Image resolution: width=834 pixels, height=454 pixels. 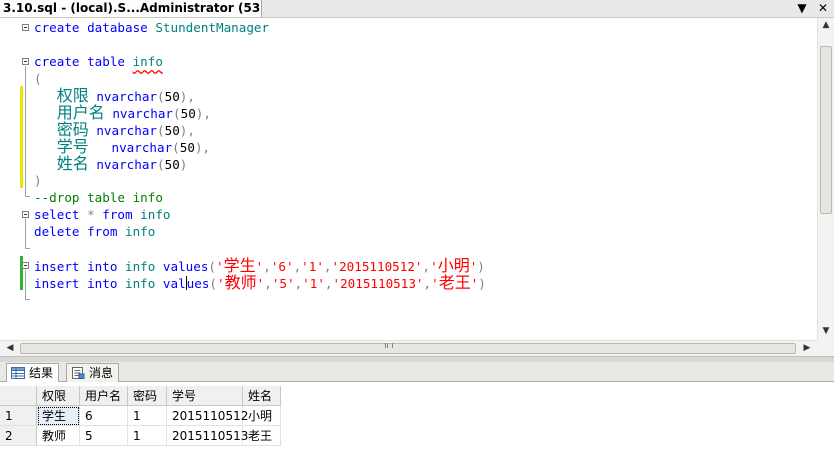 I want to click on table-cell: 2015110513, so click(x=207, y=436).